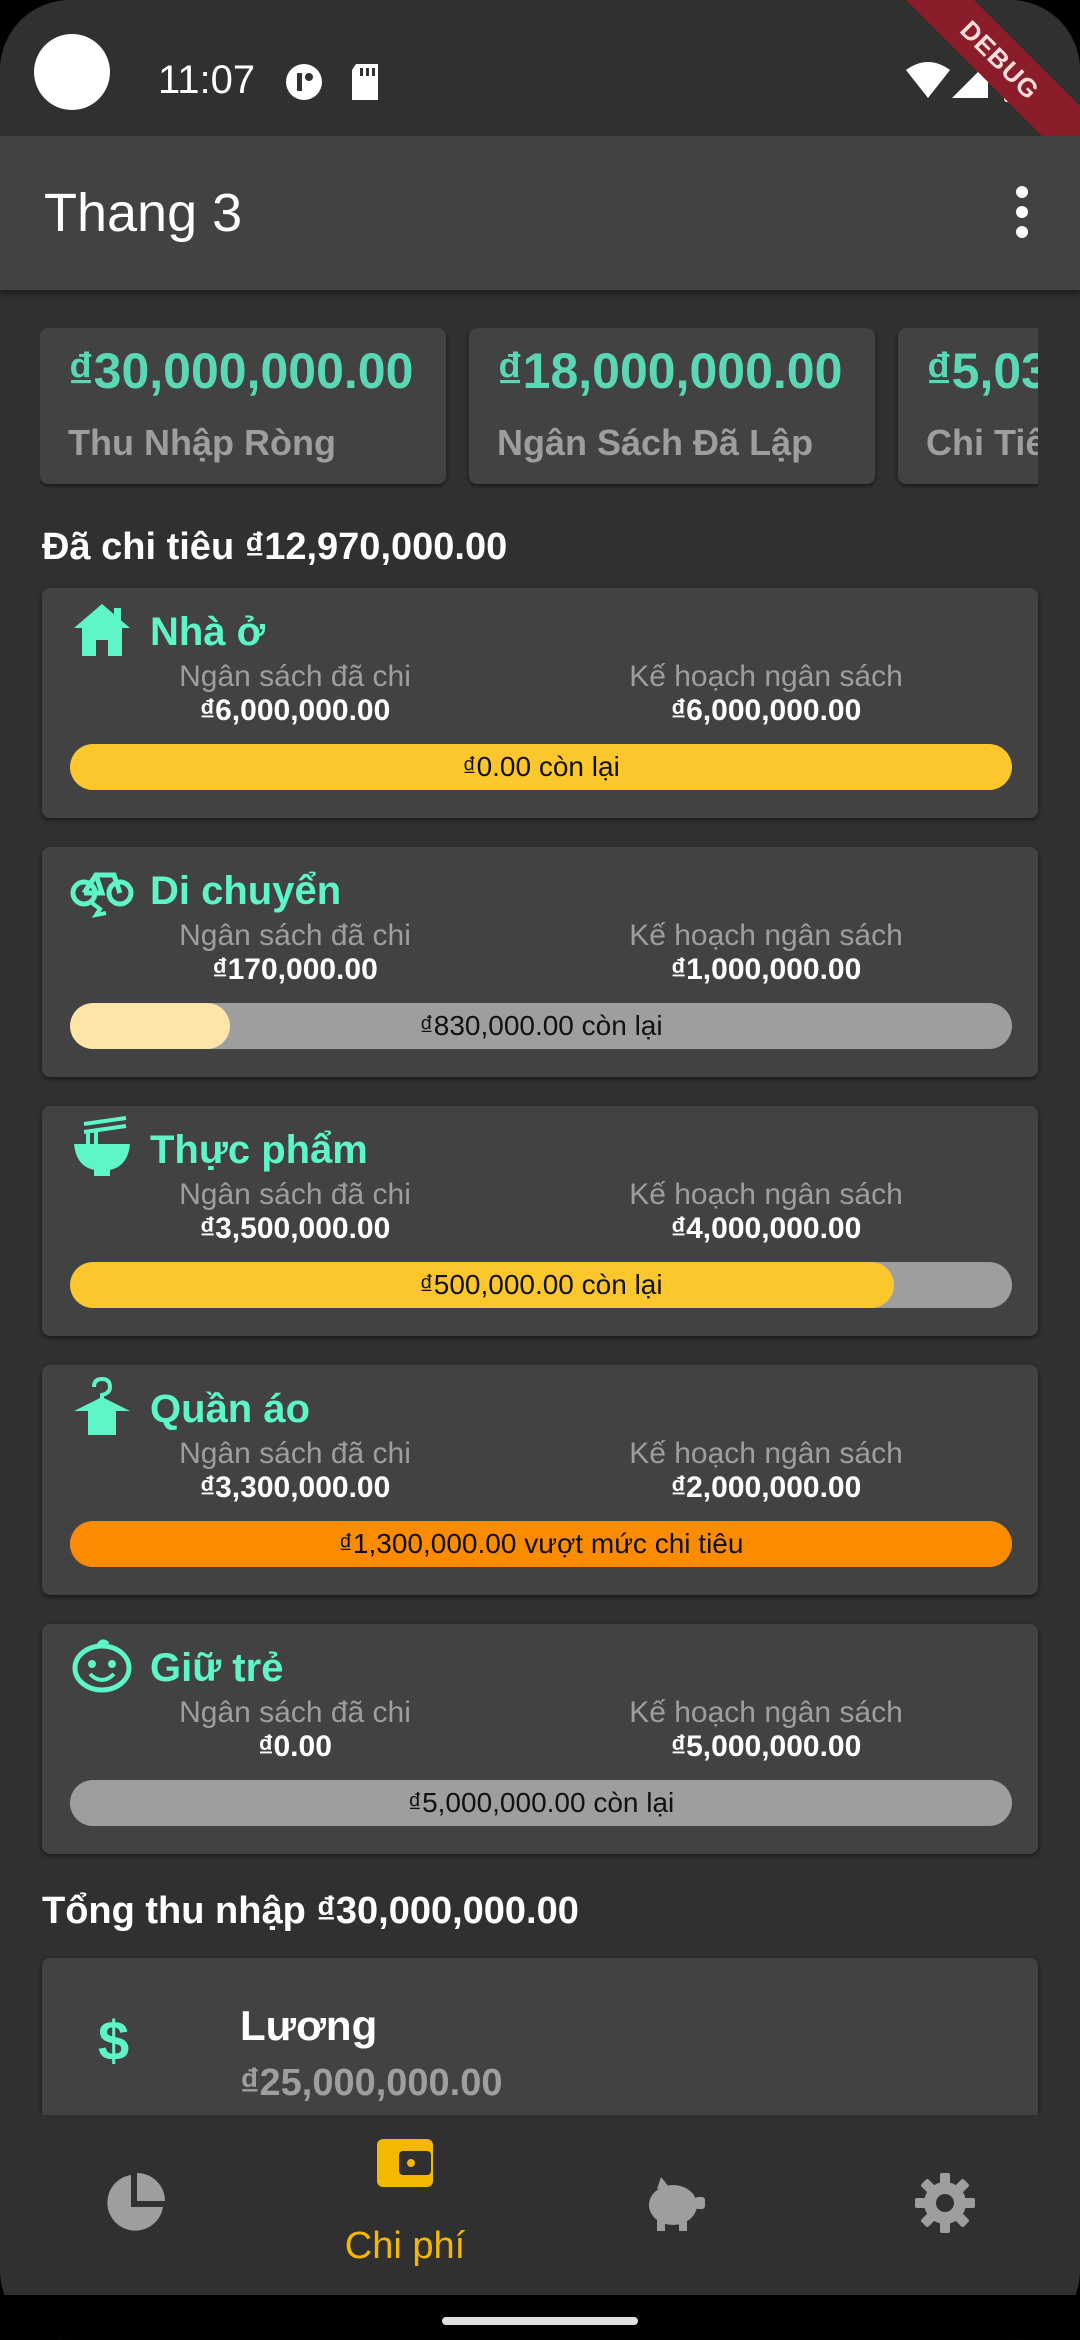  Describe the element at coordinates (102, 1146) in the screenshot. I see `noodle-bowl-icon` at that location.